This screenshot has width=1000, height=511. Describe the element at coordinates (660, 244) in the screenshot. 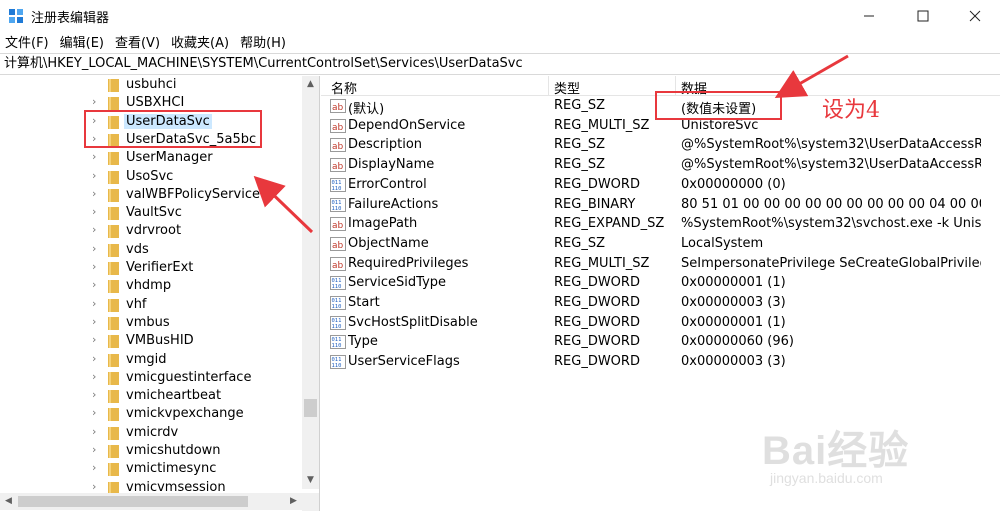

I see `value-row: ab ObjectName REG_SZ LocalSystem` at that location.